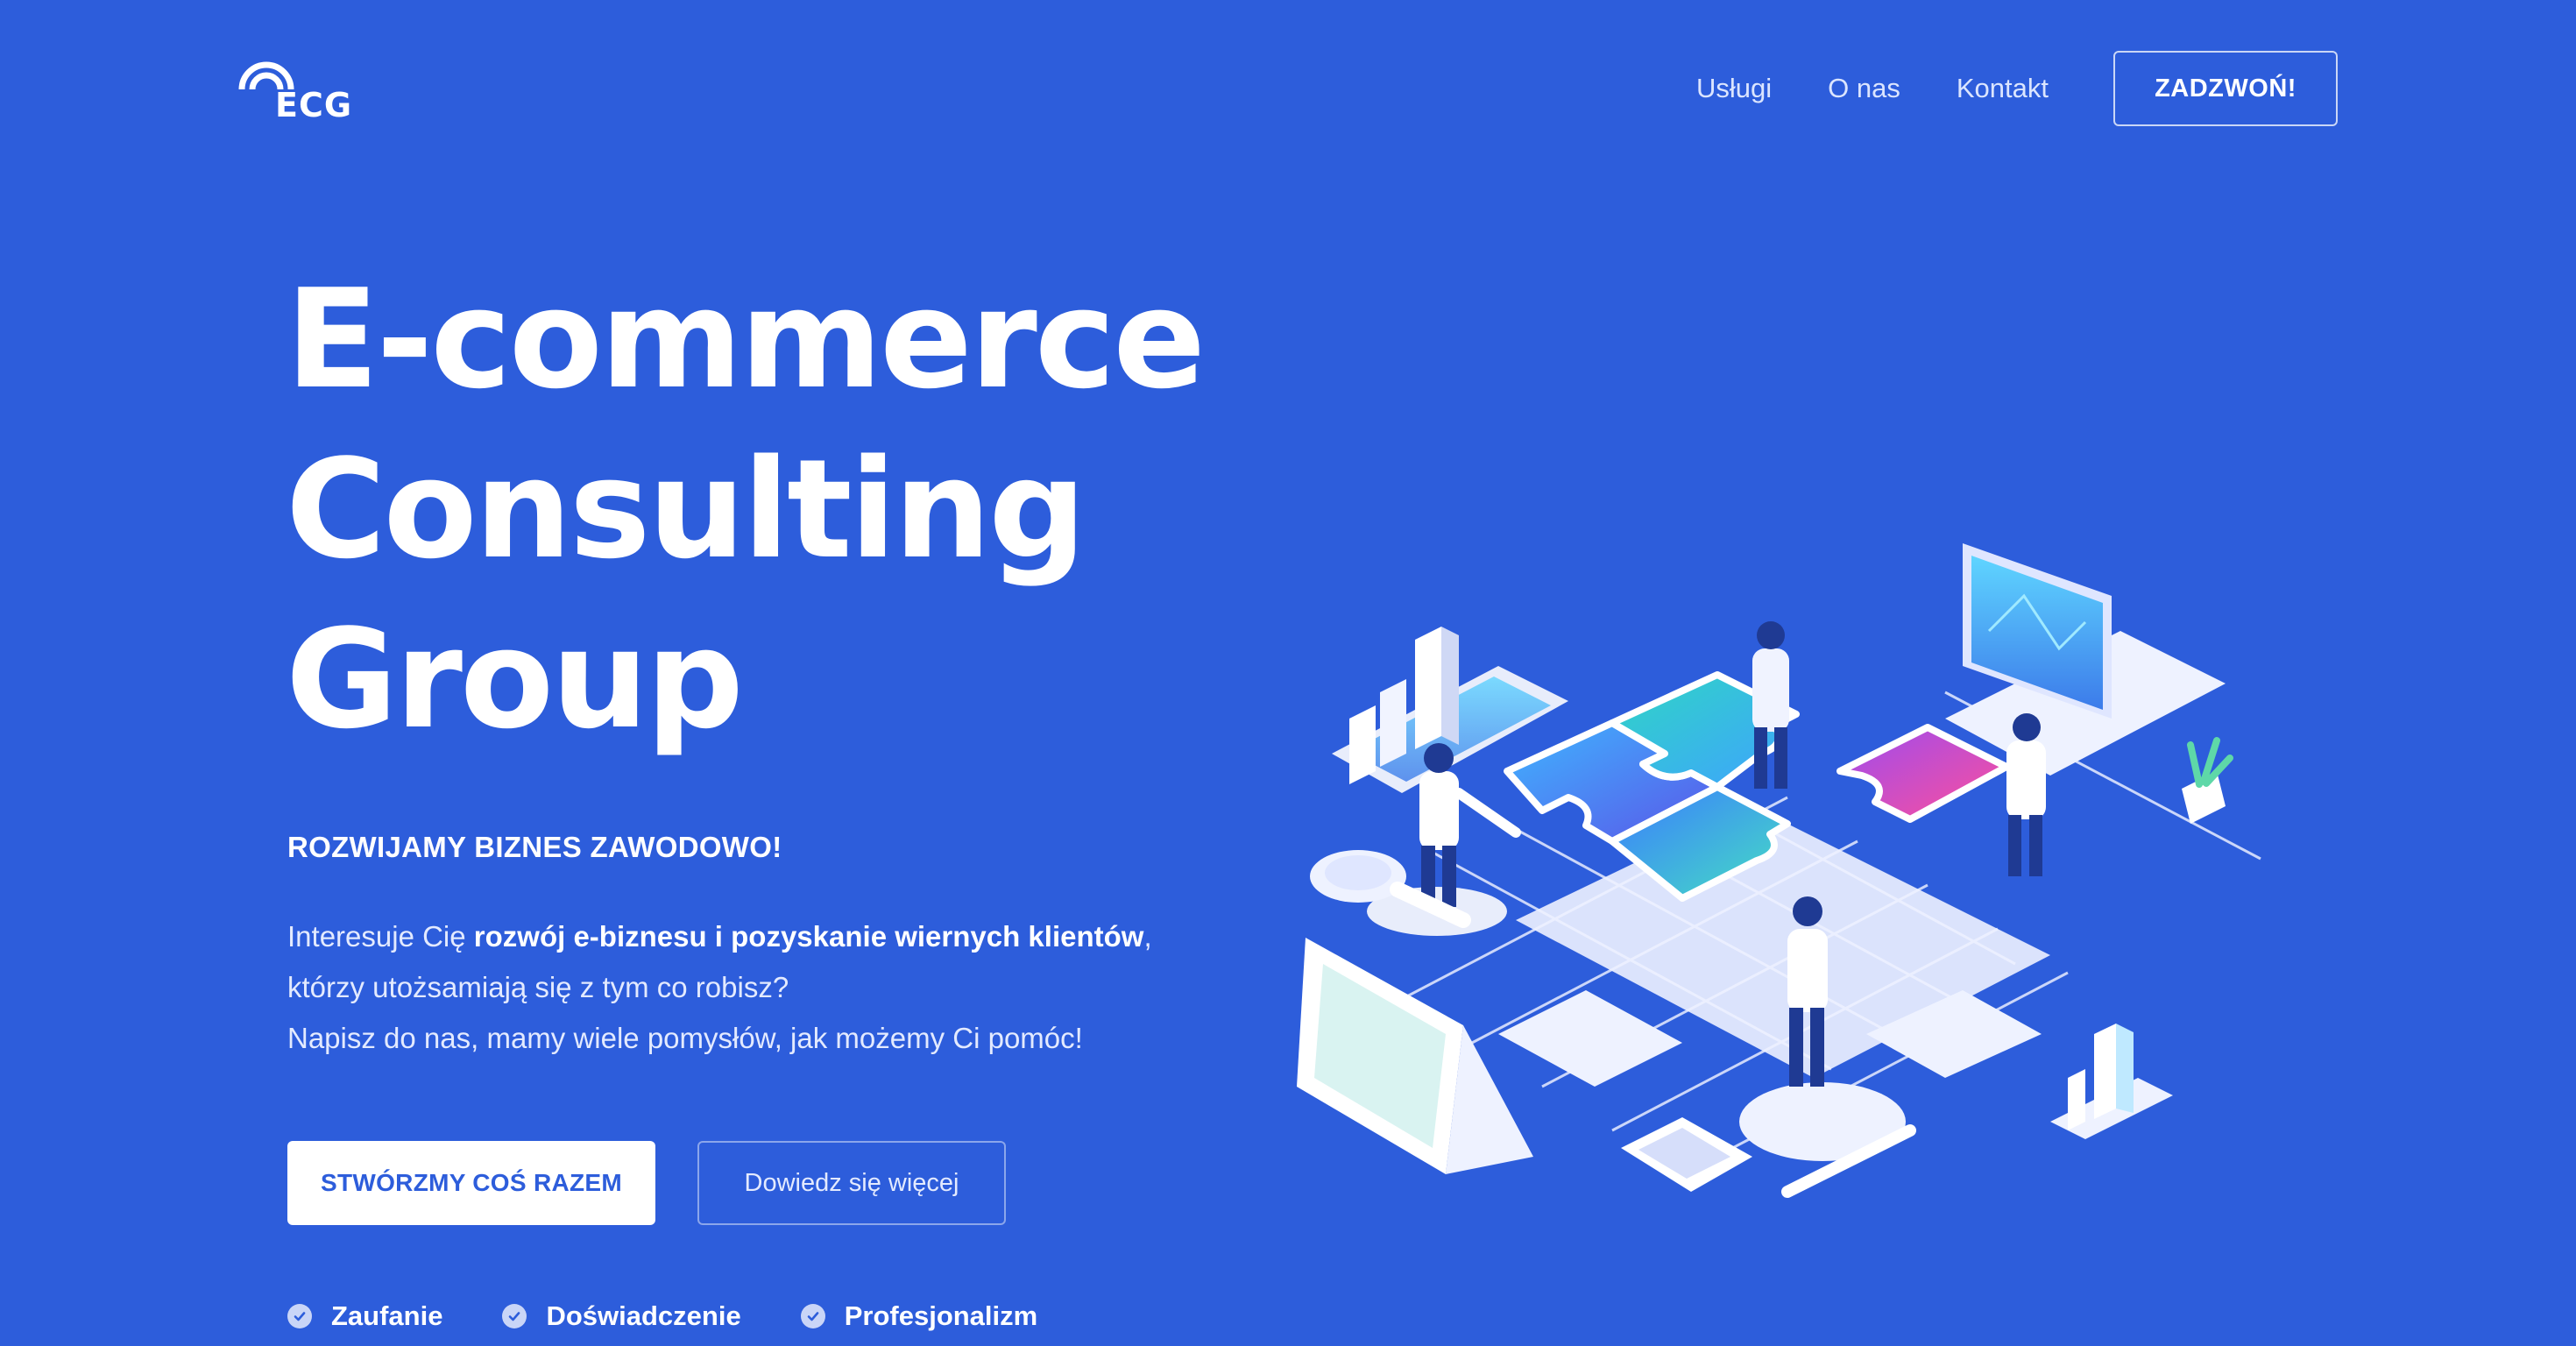  What do you see at coordinates (380, 936) in the screenshot?
I see `intro-line-1-pre: Interesuje Cię` at bounding box center [380, 936].